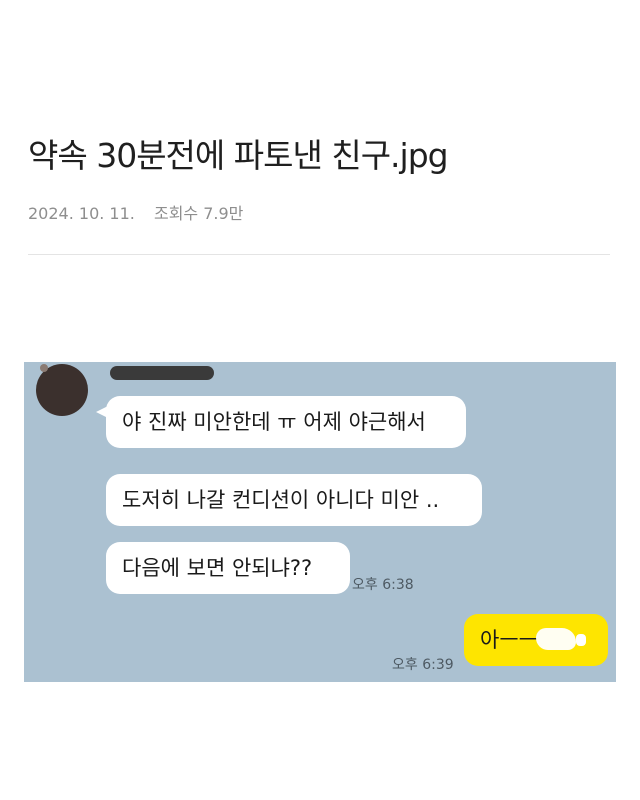  I want to click on chat-bubble-sent: 아ㅡㅡ, so click(536, 640).